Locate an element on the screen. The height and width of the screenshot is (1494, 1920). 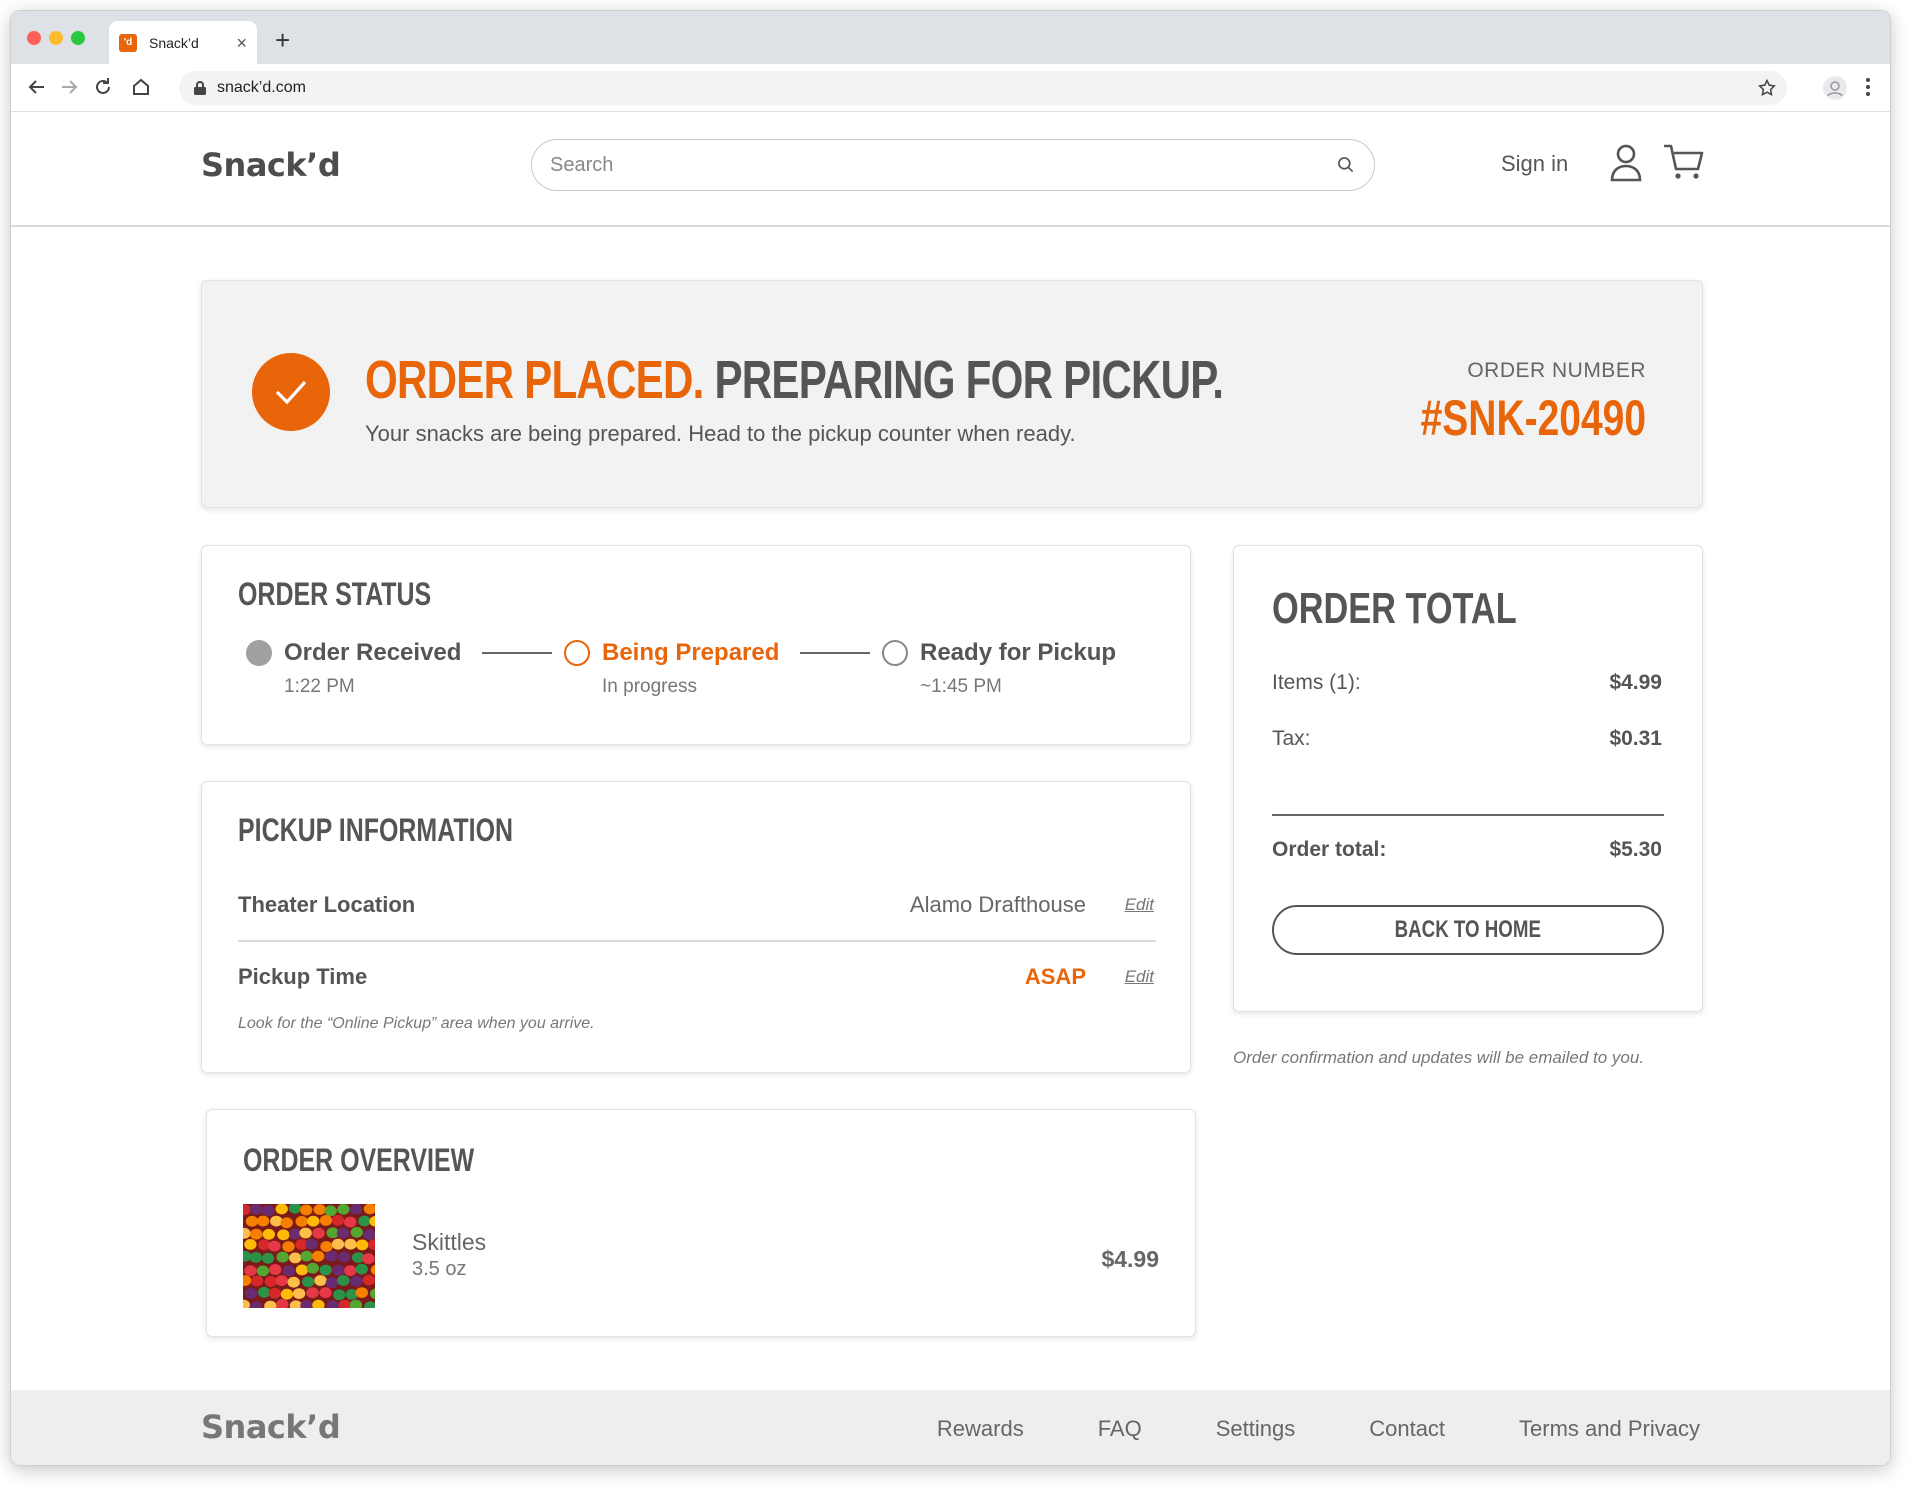
shopping-cart-icon is located at coordinates (1683, 162).